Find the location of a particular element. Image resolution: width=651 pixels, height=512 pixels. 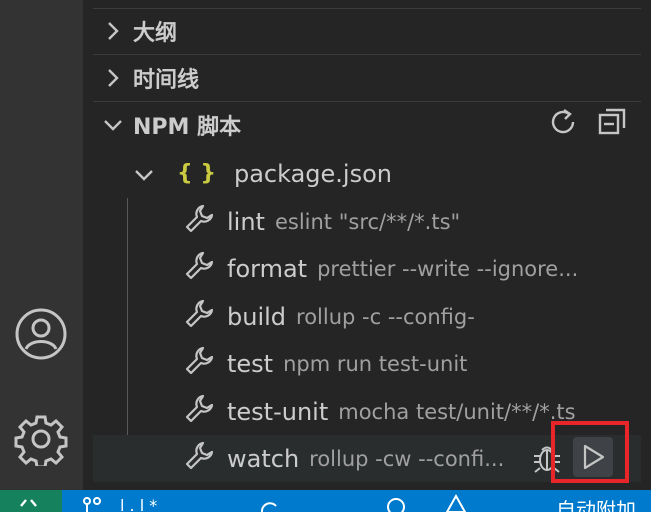

package-json-row: { } package.json is located at coordinates (367, 173).